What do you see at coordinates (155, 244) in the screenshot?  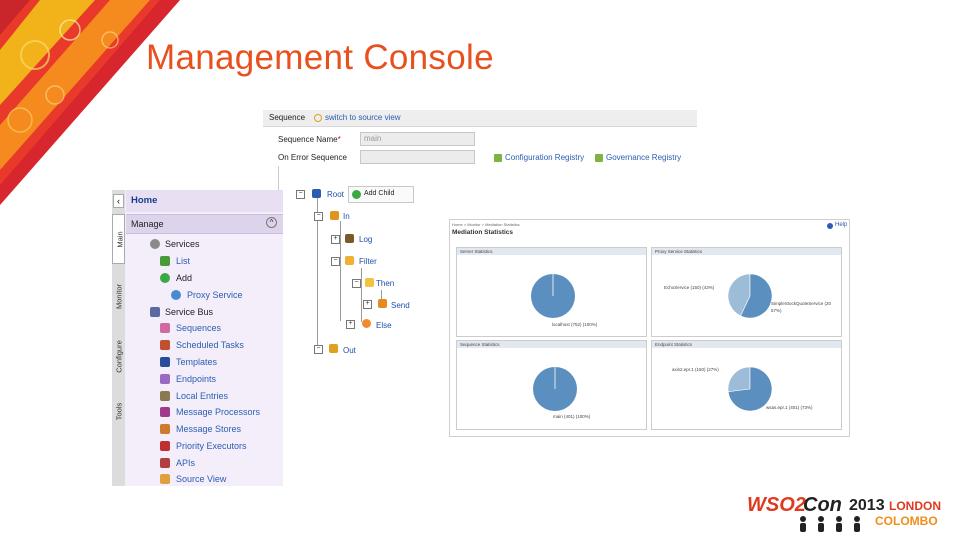 I see `services-icon` at bounding box center [155, 244].